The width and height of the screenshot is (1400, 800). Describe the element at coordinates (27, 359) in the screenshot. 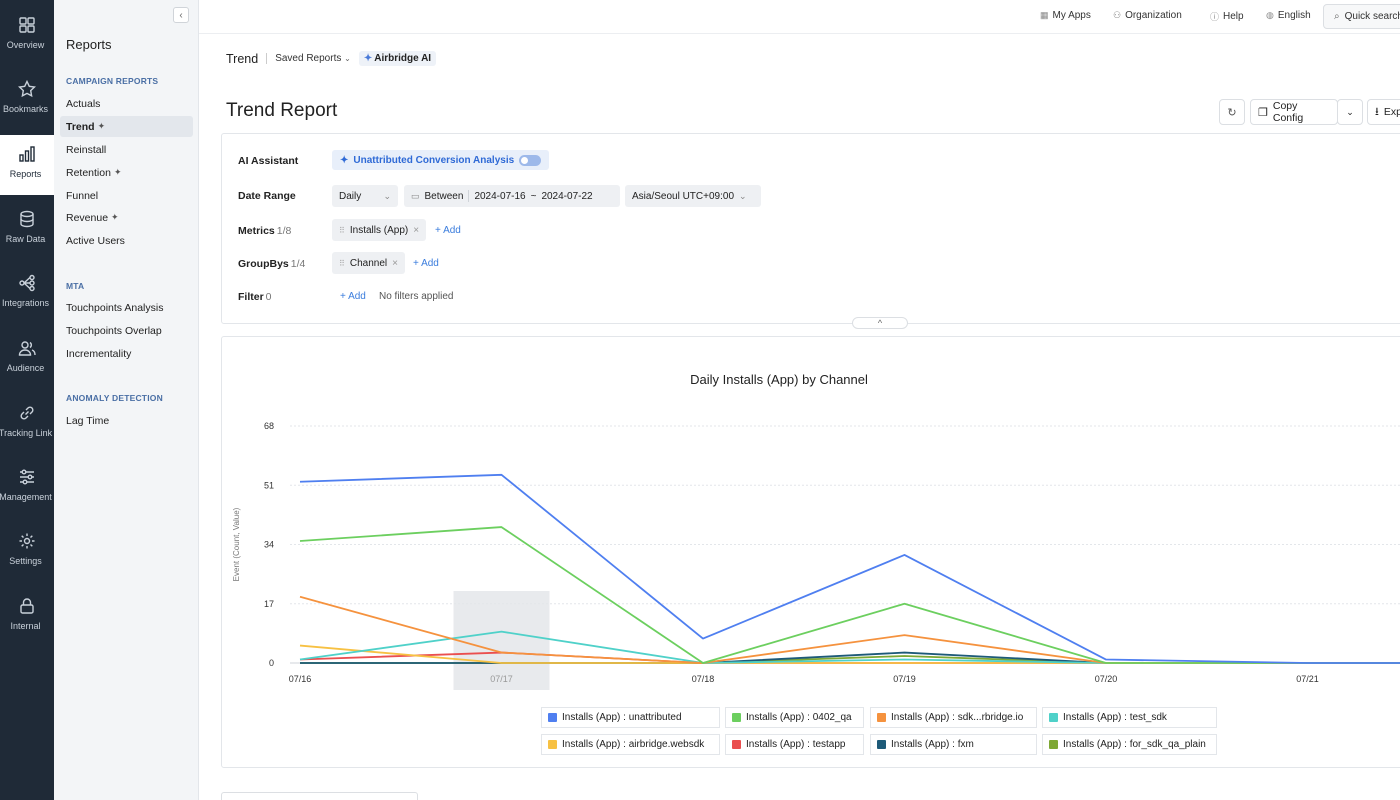

I see `rail-item-audience: Audience` at that location.